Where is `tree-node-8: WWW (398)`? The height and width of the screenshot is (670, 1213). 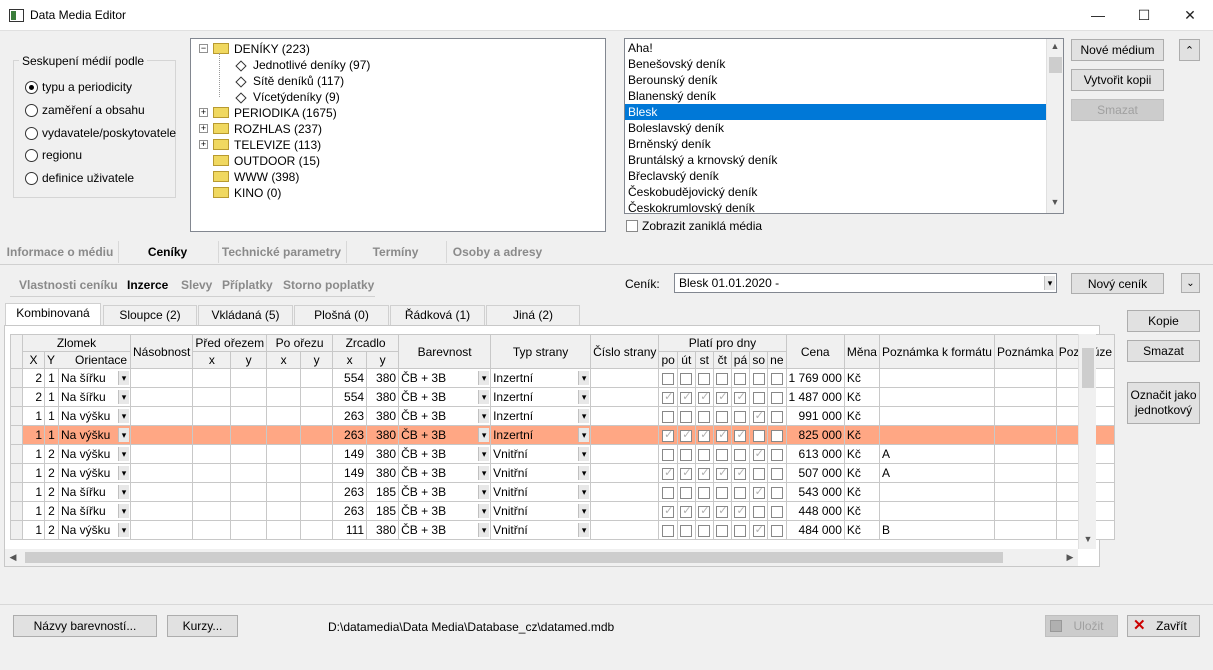 tree-node-8: WWW (398) is located at coordinates (256, 177).